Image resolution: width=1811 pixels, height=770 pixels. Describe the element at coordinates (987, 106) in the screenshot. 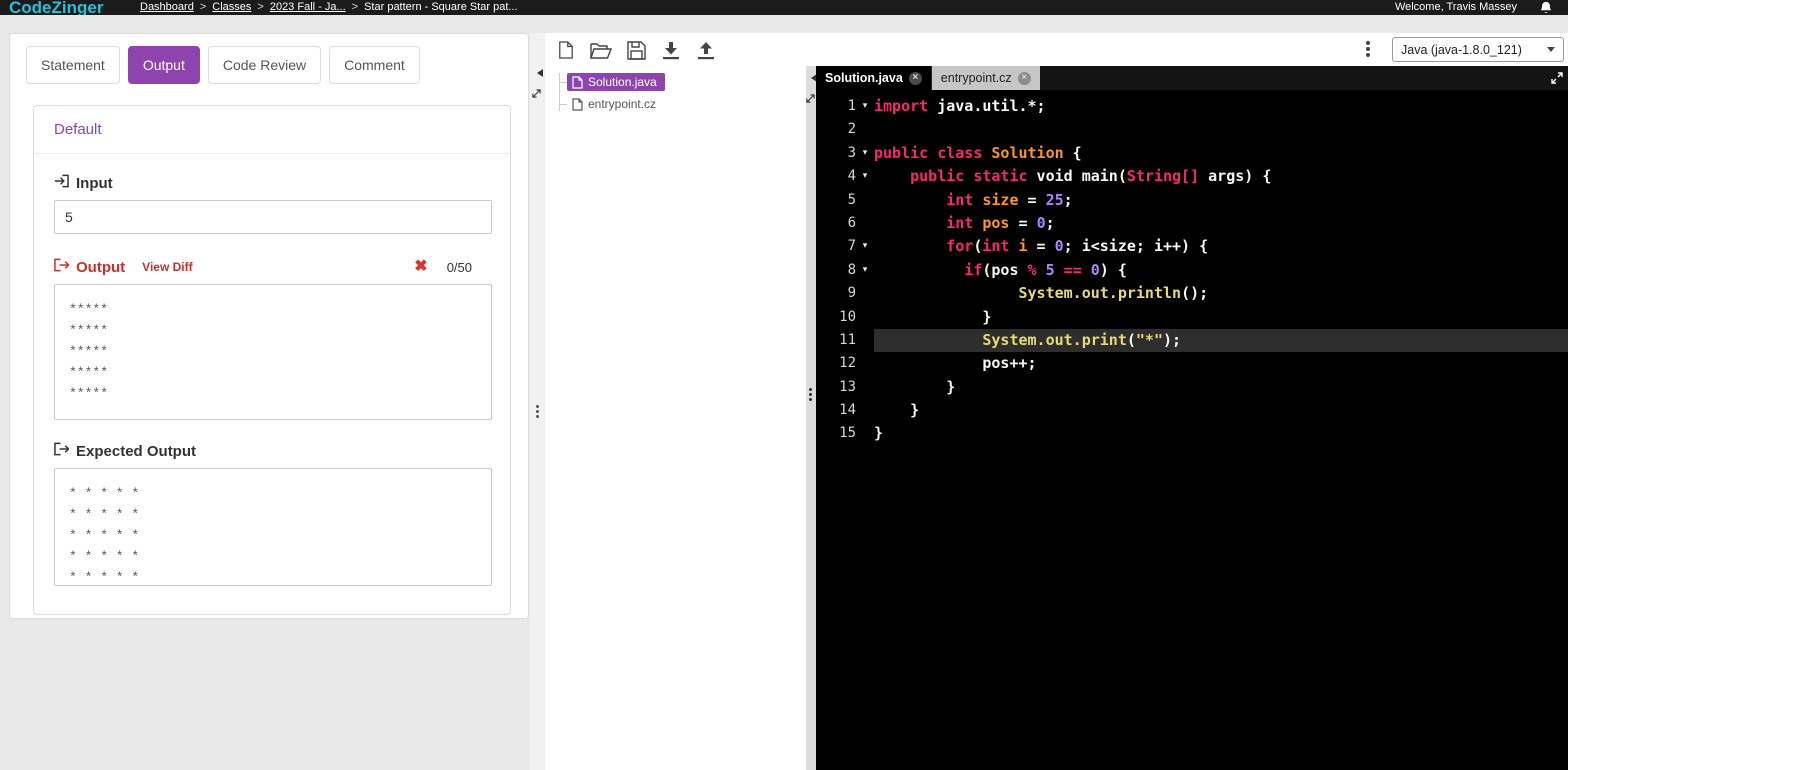

I see `code-token: java.util.*;` at that location.